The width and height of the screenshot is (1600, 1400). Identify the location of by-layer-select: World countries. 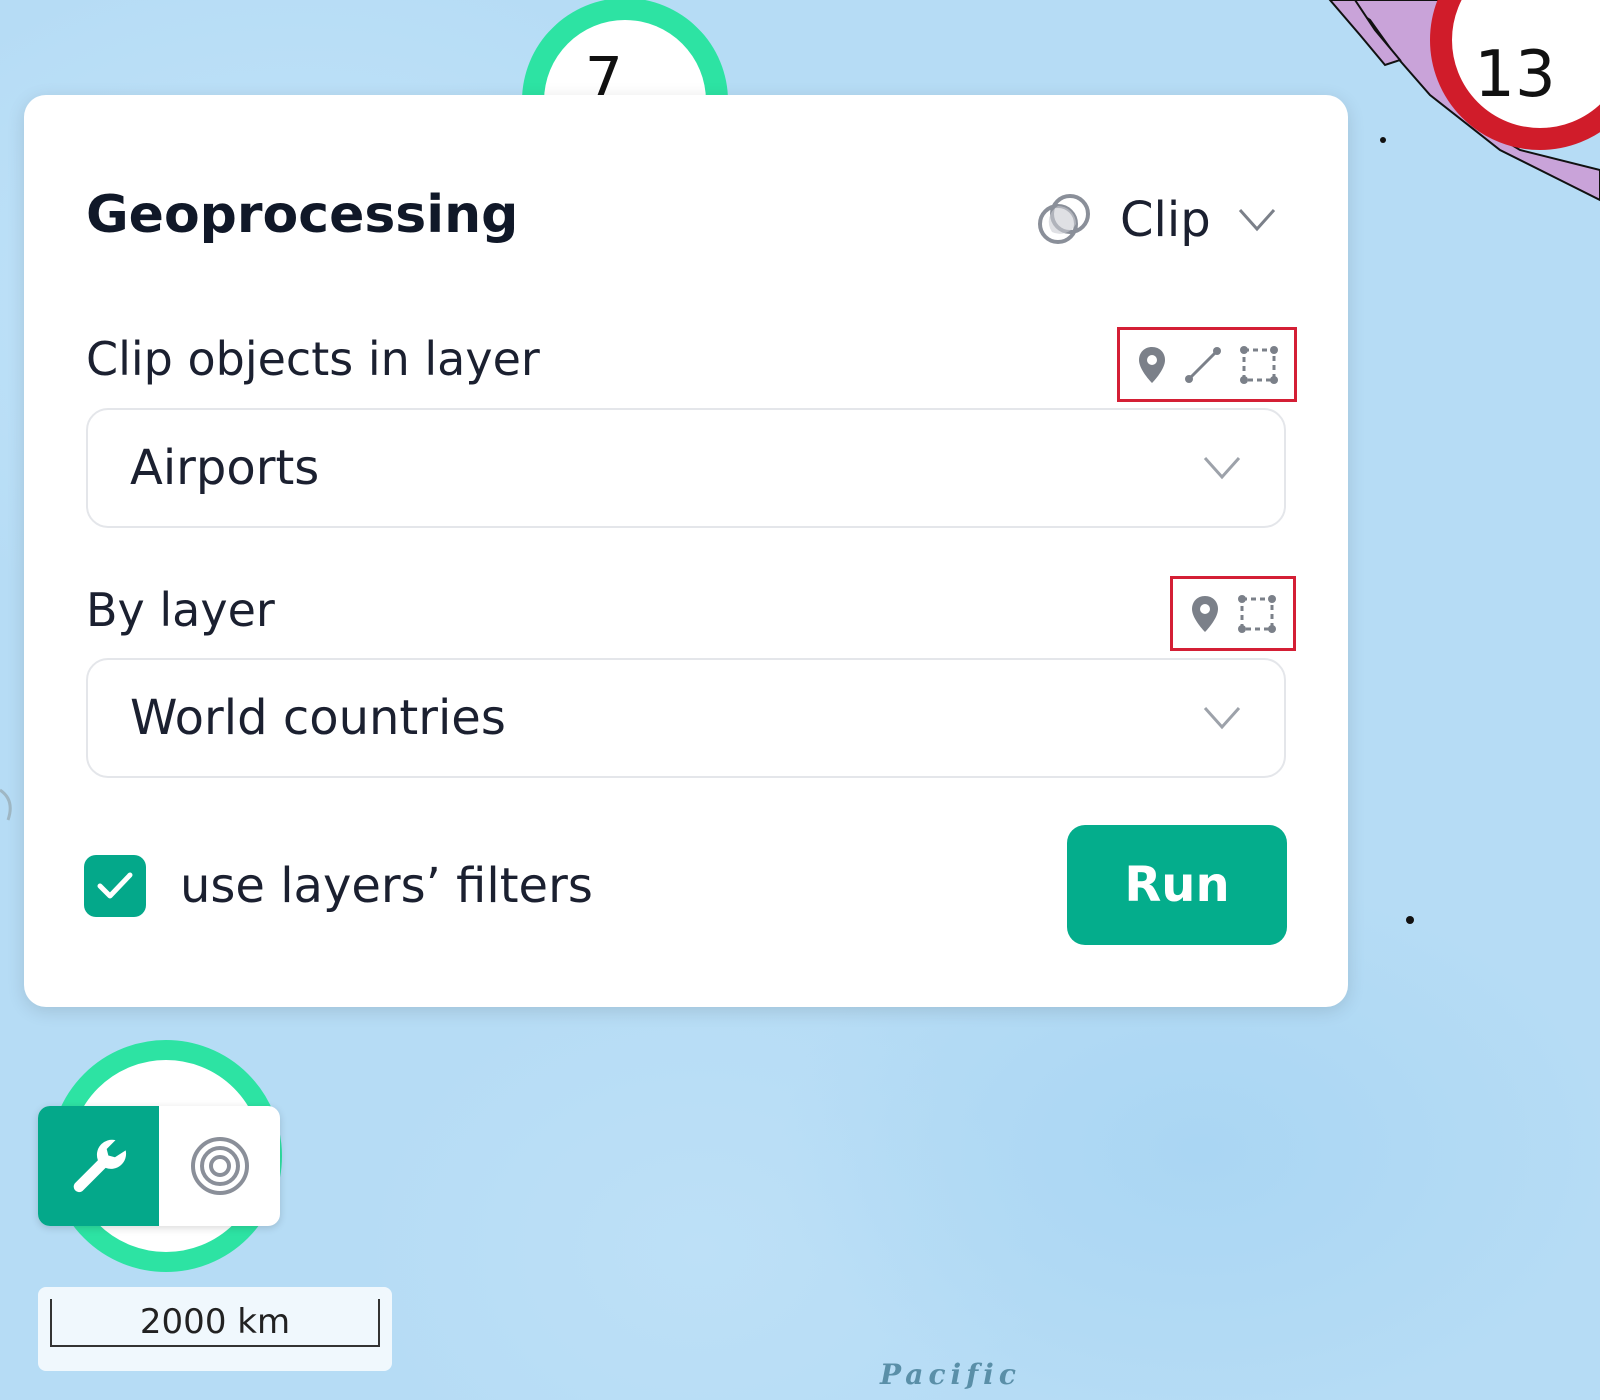
(686, 718).